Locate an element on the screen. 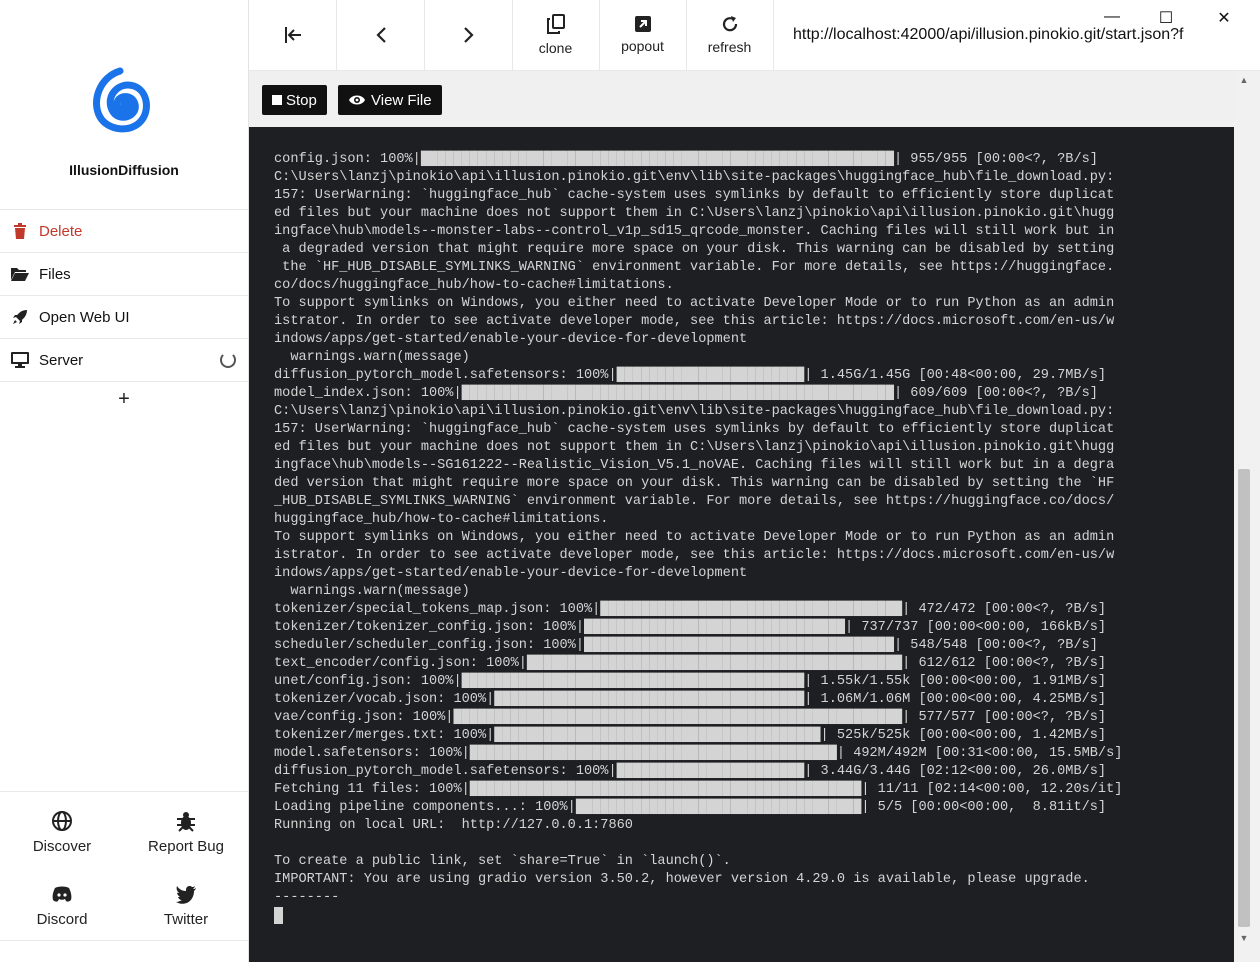 Image resolution: width=1260 pixels, height=962 pixels. action-bar: Stop View File is located at coordinates (741, 99).